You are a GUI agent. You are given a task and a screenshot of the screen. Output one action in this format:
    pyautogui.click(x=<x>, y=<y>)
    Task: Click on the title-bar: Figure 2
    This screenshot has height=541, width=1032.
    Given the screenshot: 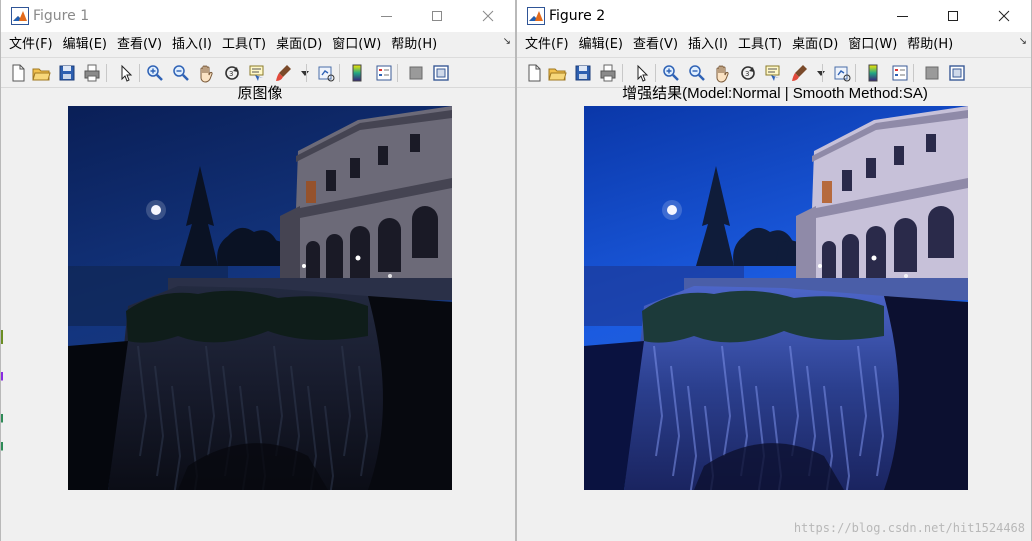 What is the action you would take?
    pyautogui.click(x=774, y=16)
    